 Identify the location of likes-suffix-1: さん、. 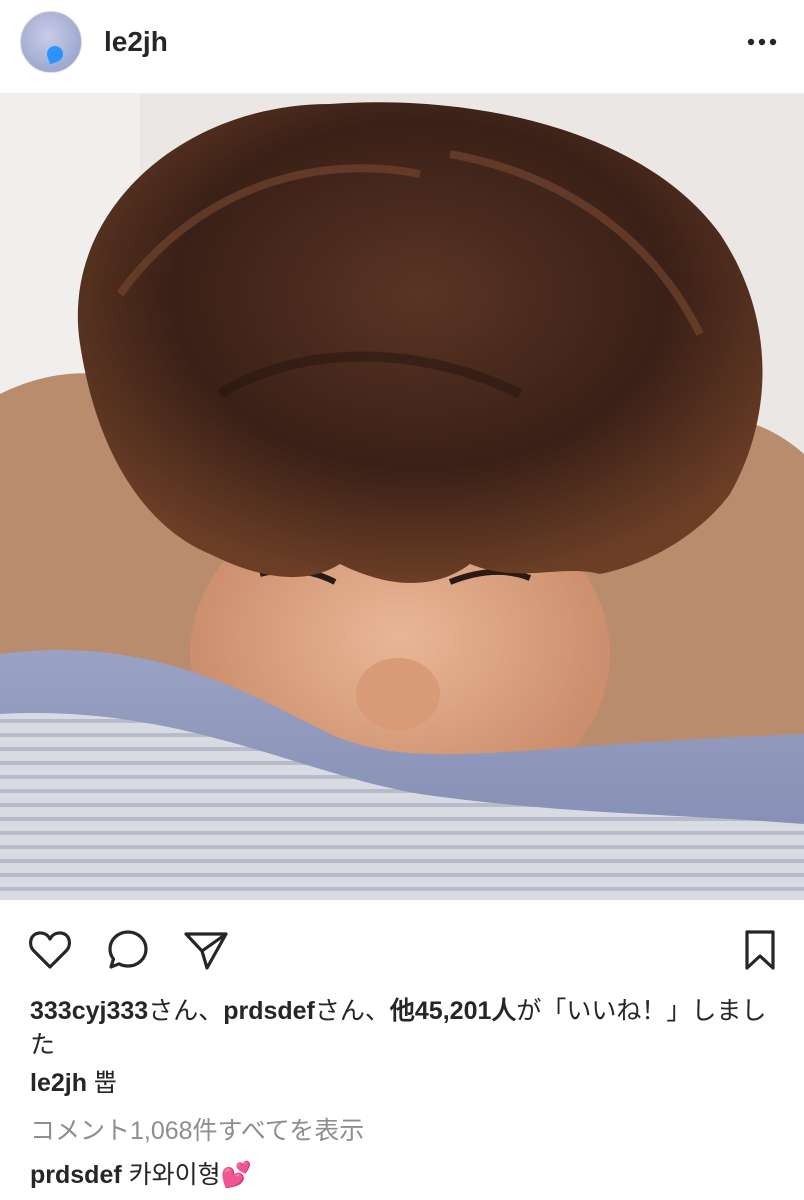
(186, 1011).